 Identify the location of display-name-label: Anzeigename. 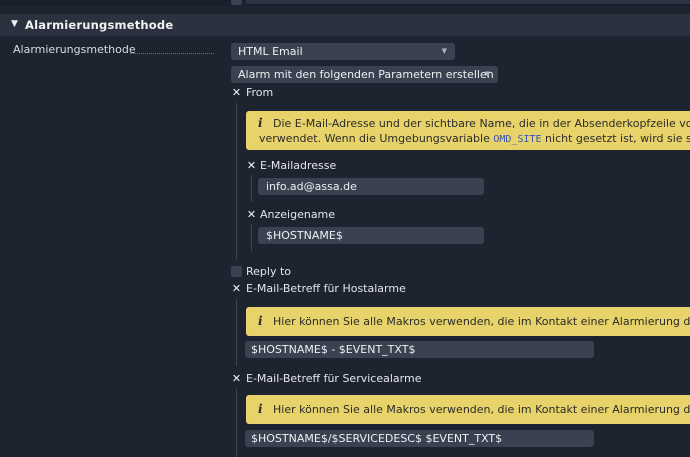
(298, 214).